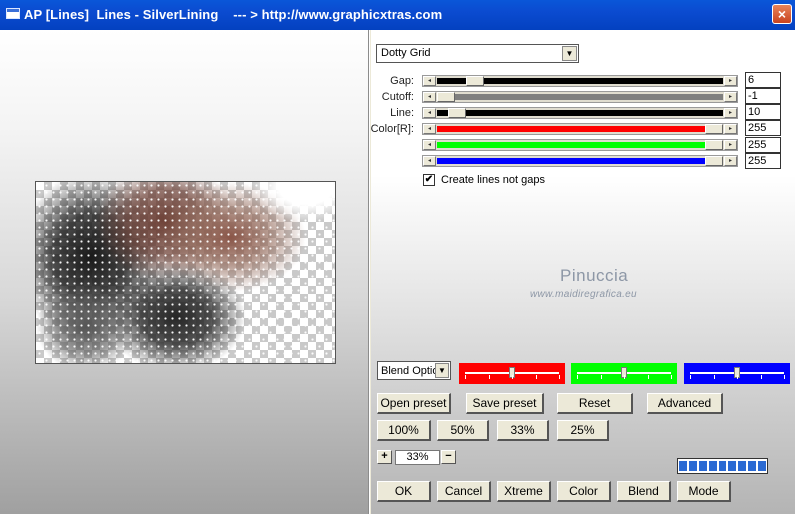 Image resolution: width=795 pixels, height=514 pixels. What do you see at coordinates (763, 161) in the screenshot?
I see `color-blue-value-field: 255` at bounding box center [763, 161].